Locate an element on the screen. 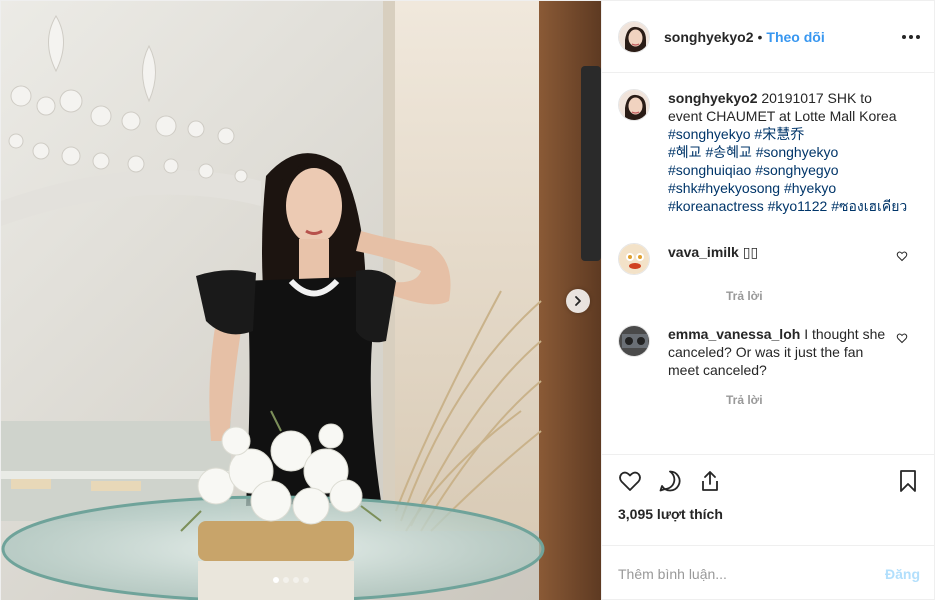  comment-username: vava_imilk is located at coordinates (703, 252).